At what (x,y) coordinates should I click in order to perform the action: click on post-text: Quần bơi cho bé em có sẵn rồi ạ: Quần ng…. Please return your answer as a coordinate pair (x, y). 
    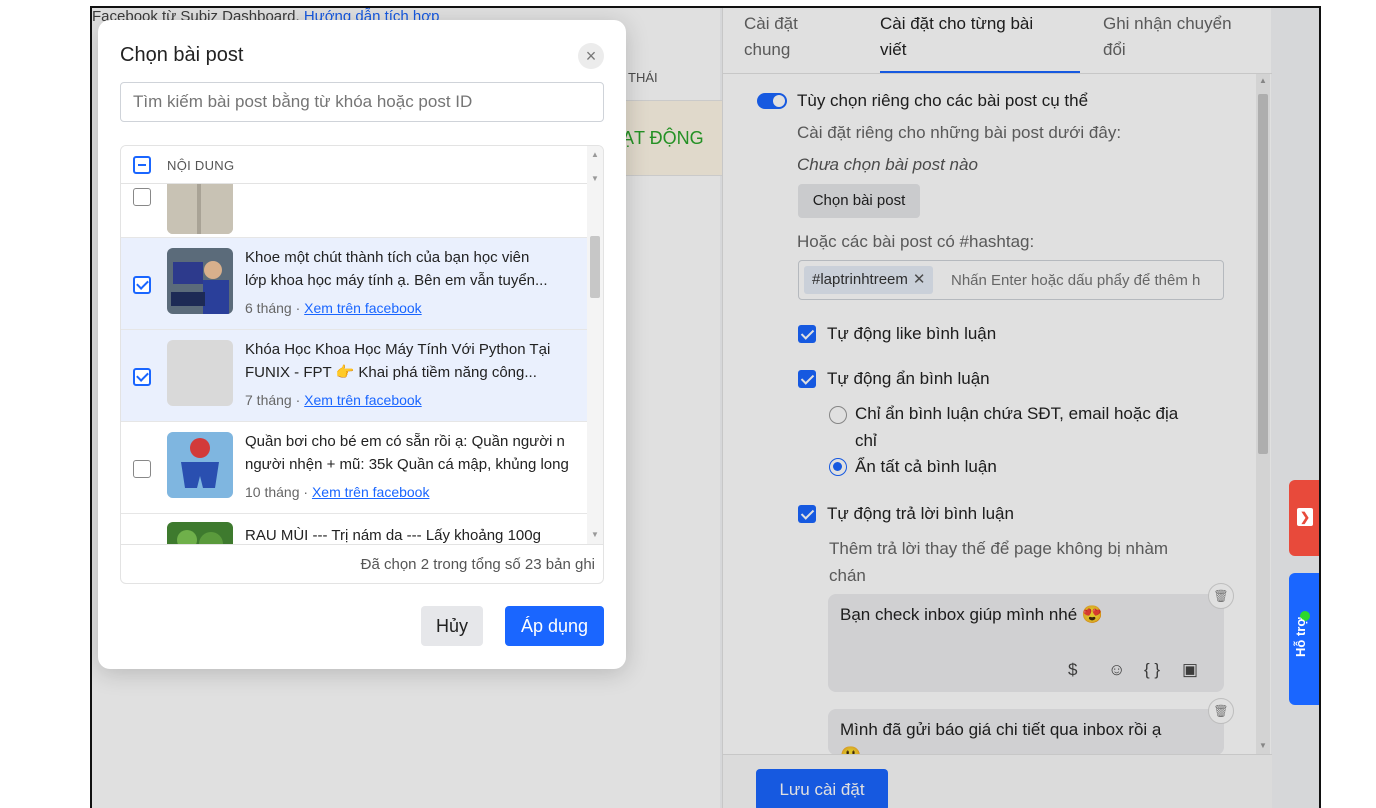
    Looking at the image, I should click on (407, 453).